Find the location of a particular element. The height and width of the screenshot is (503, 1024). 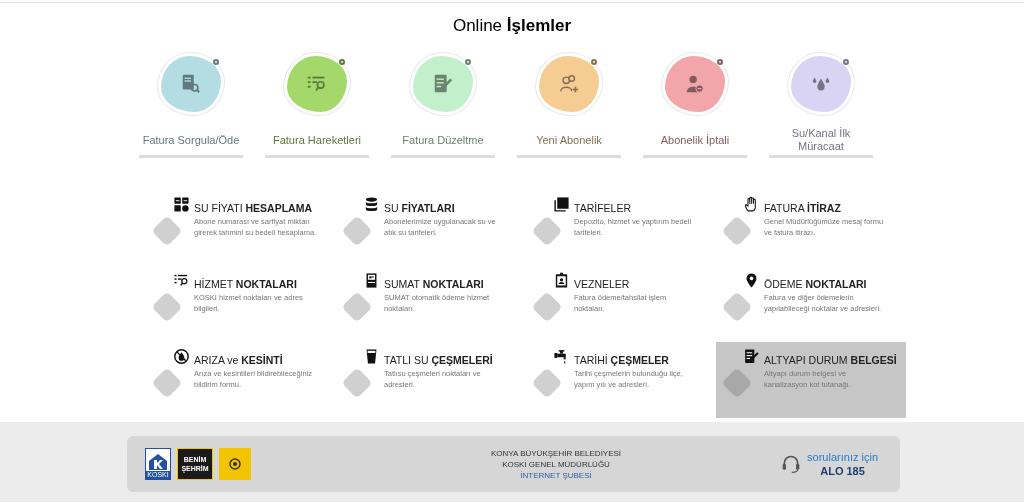

operation-label: Su/Kanal İlk Müracaat is located at coordinates (821, 140).